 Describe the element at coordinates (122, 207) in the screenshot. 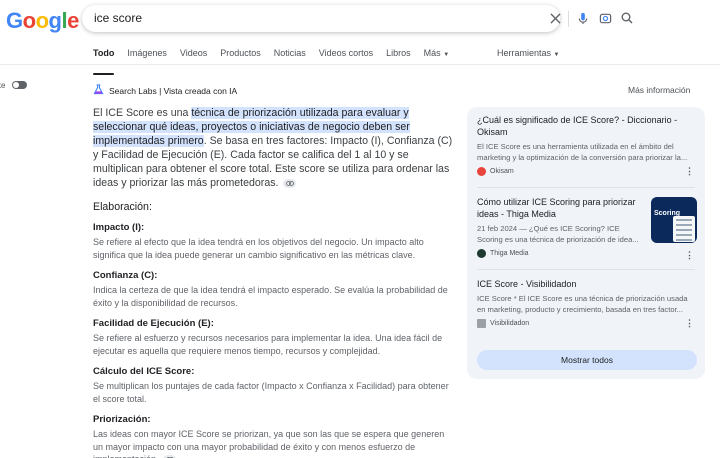

I see `elaboration-heading: Elaboración:` at that location.